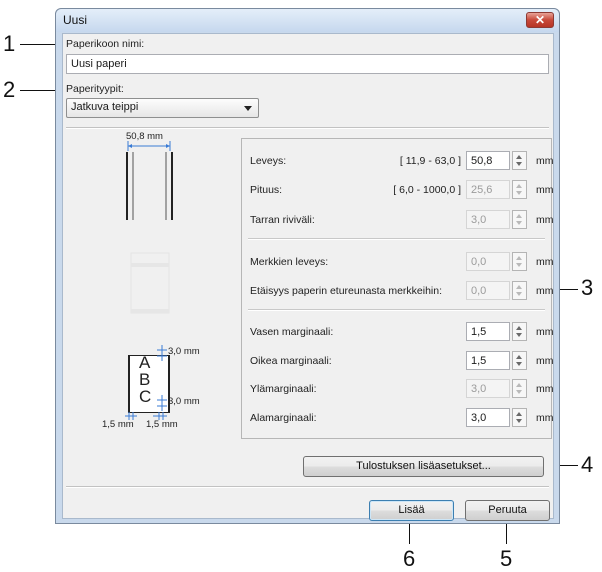  I want to click on length-unit: mm, so click(545, 190).